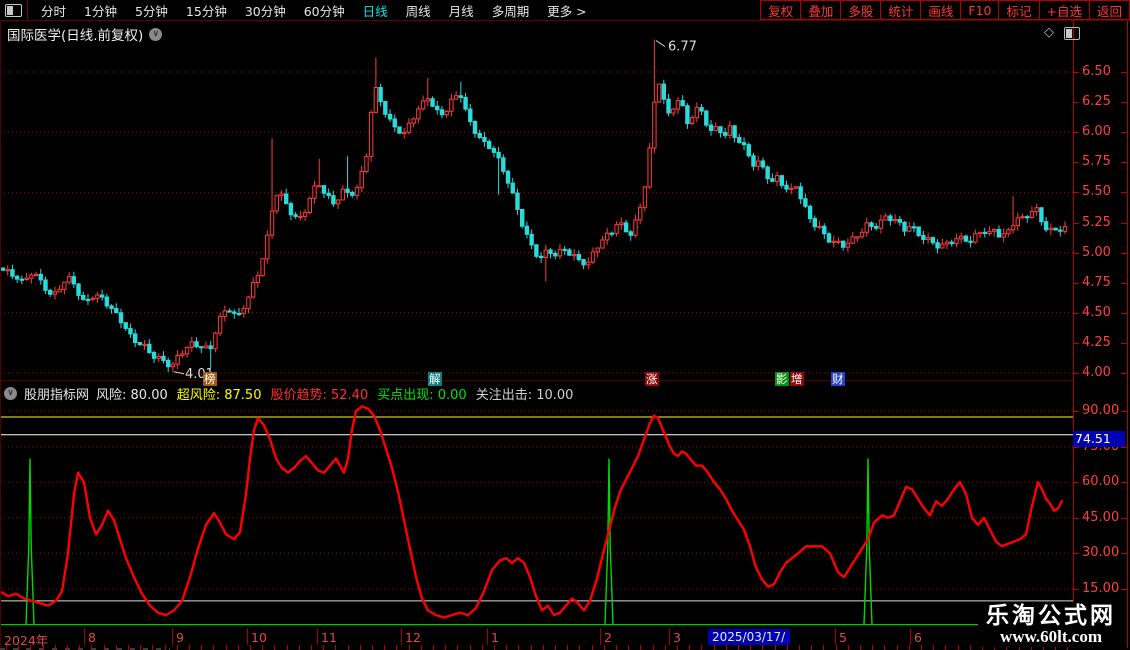  What do you see at coordinates (324, 10) in the screenshot?
I see `menu-item-60分钟: 60分钟` at bounding box center [324, 10].